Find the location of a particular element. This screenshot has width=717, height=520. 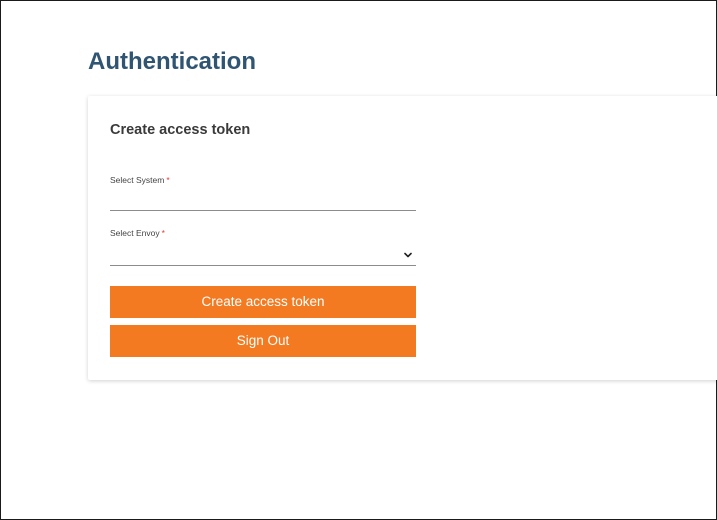

select-system-label-text: Select System is located at coordinates (137, 180).